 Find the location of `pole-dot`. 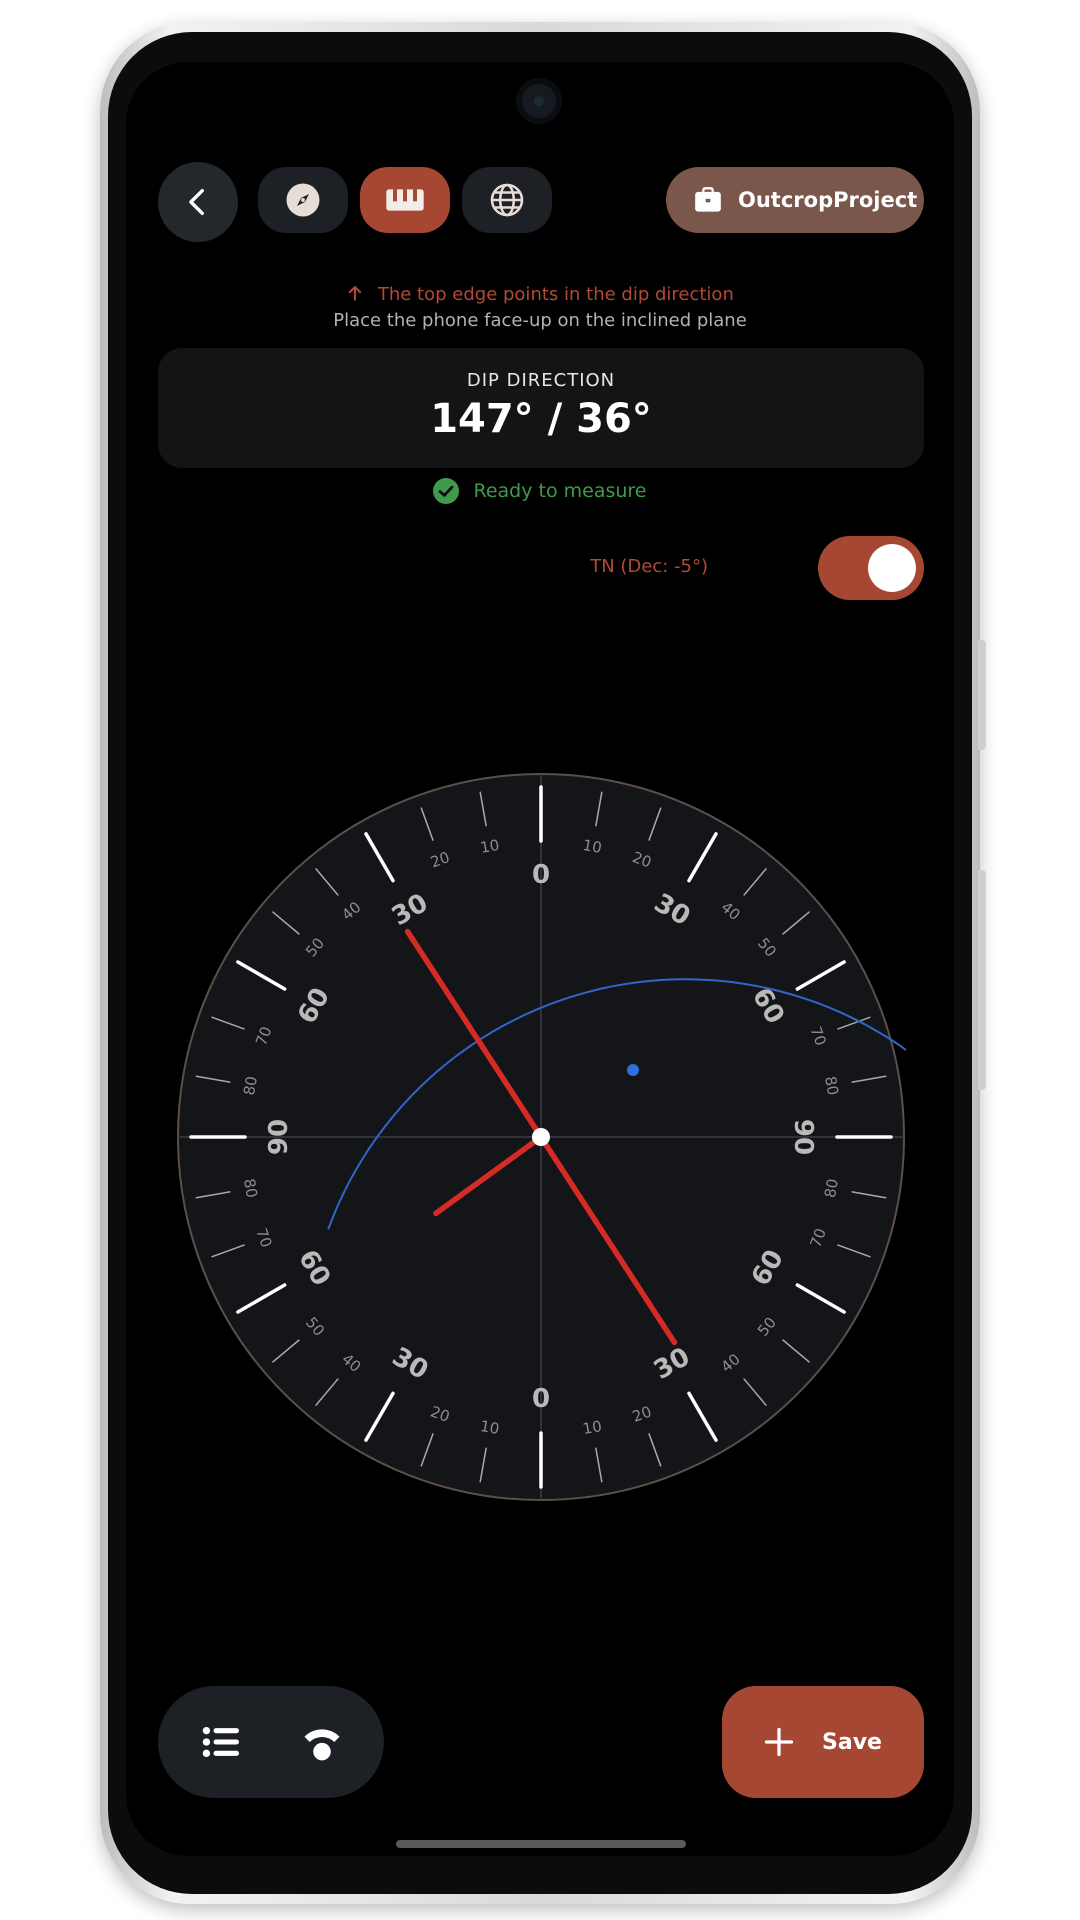

pole-dot is located at coordinates (633, 1070).